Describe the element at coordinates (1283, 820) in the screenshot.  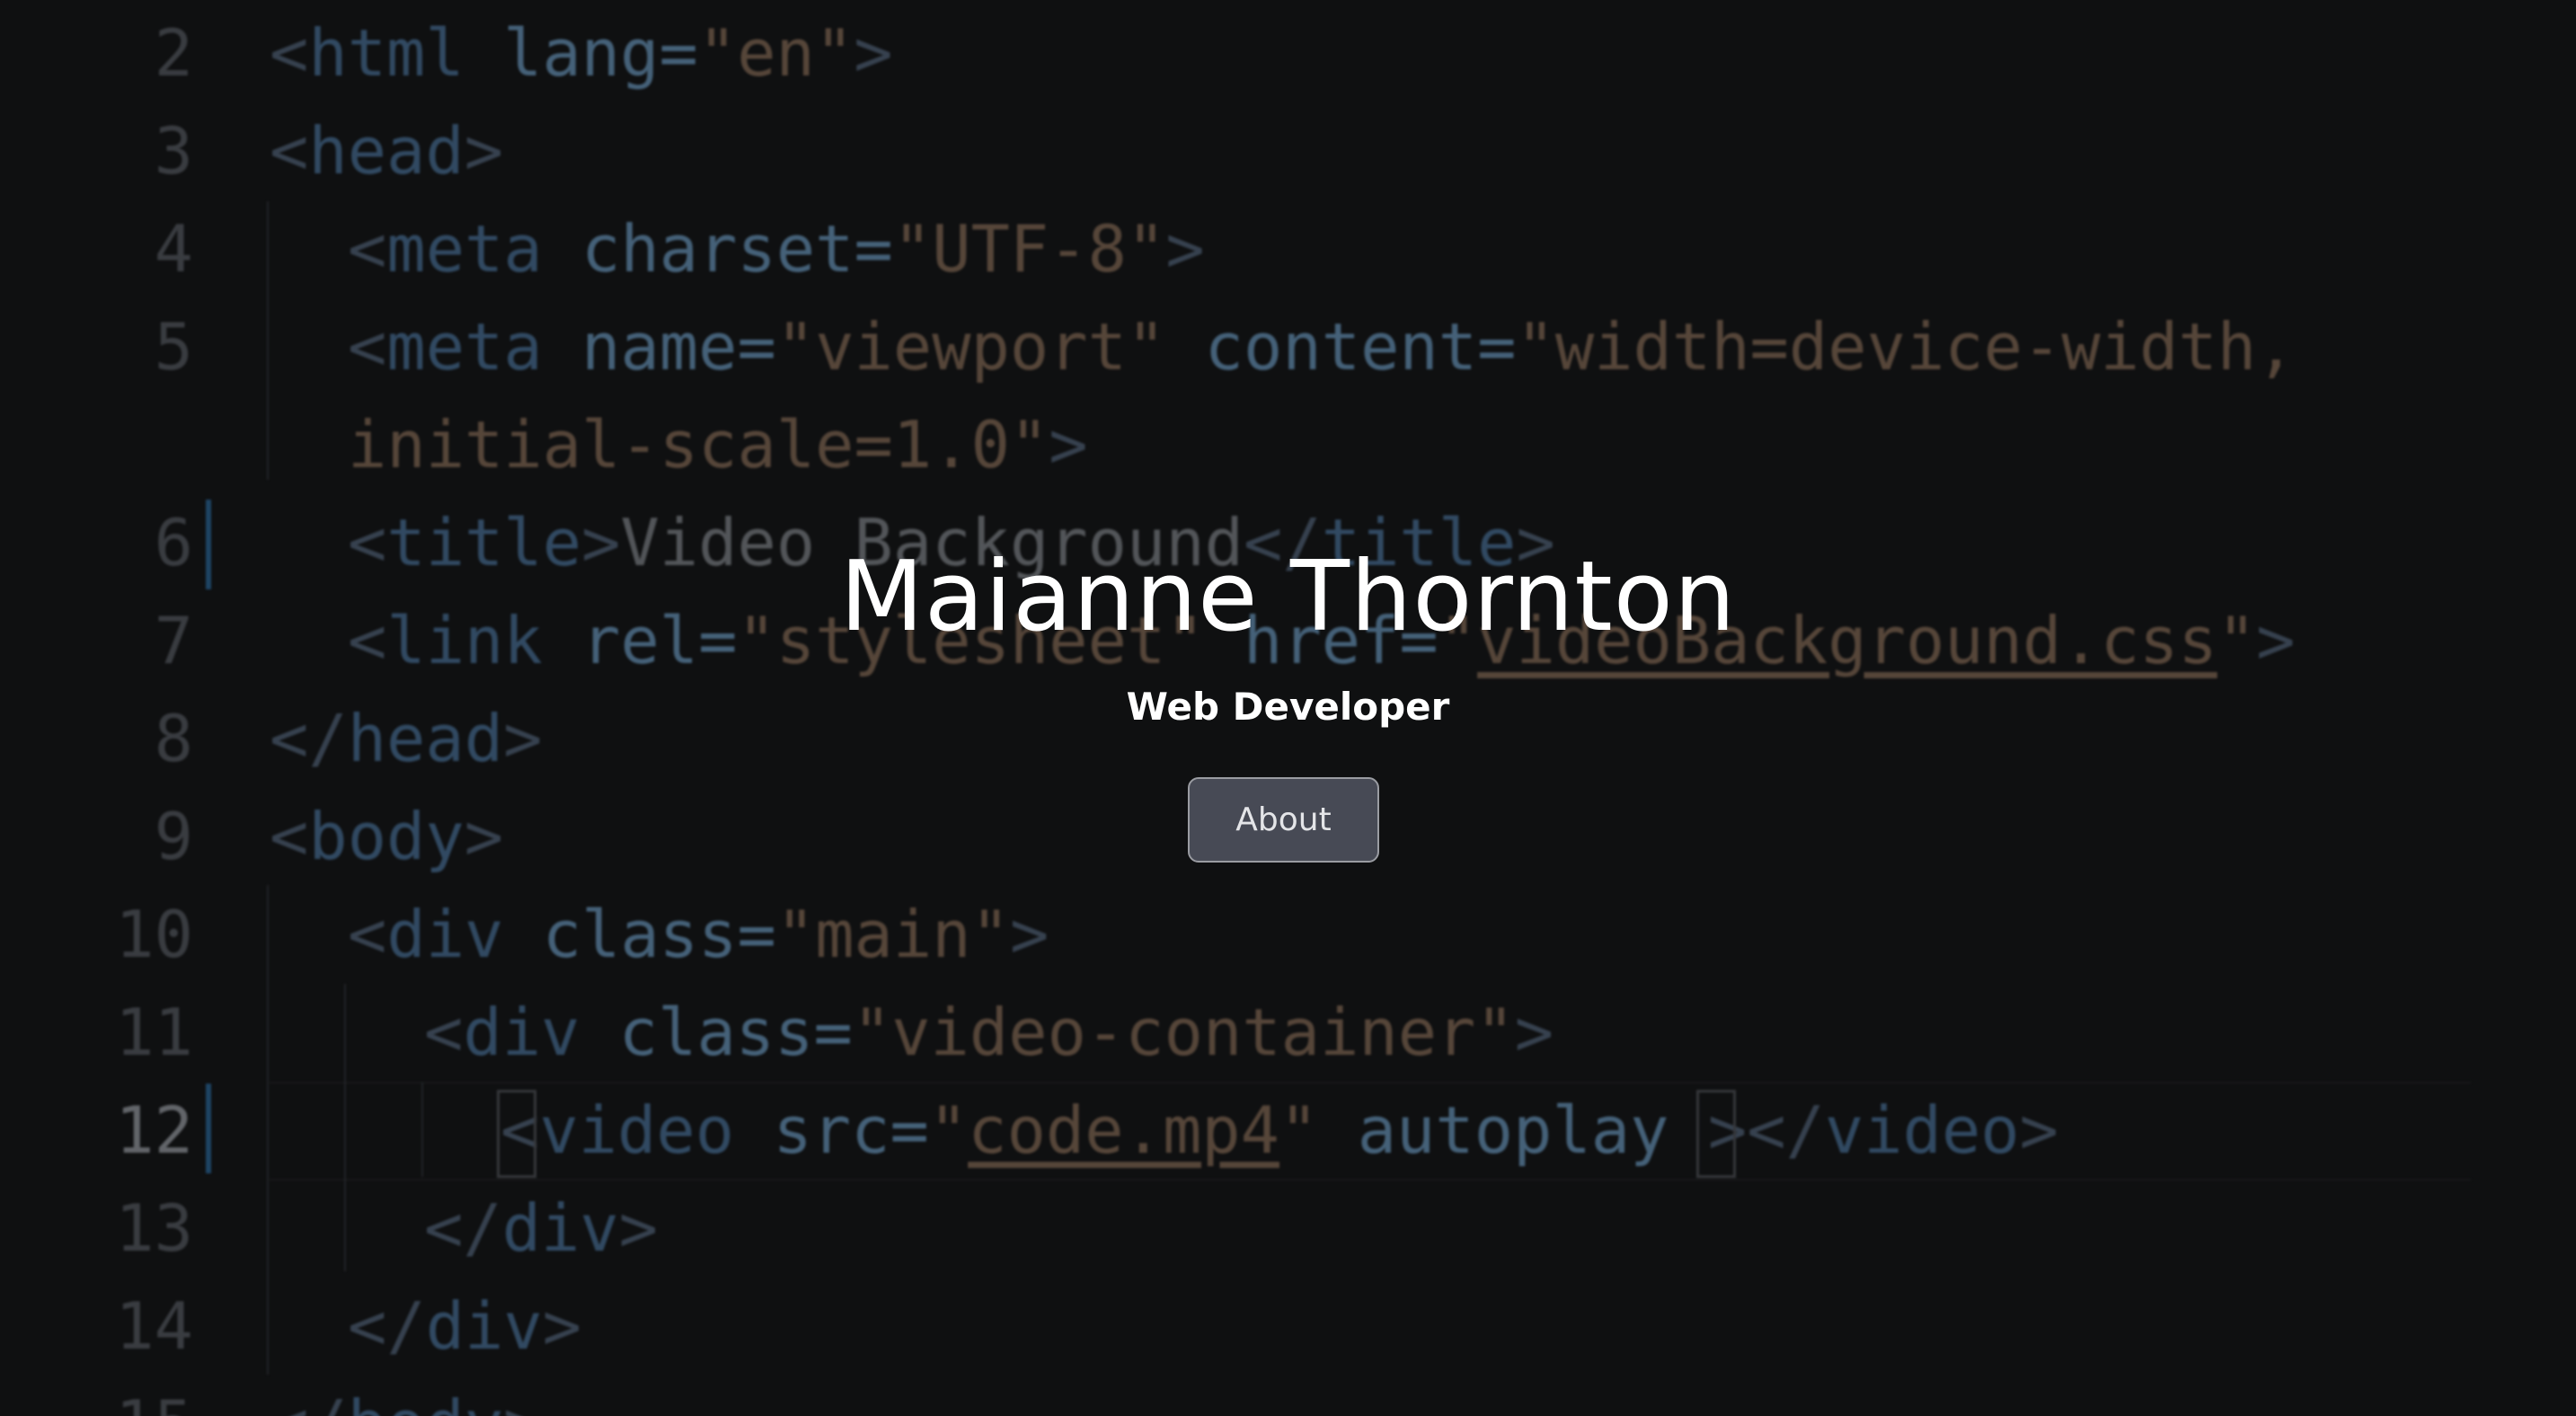
I see `about-button: About` at that location.